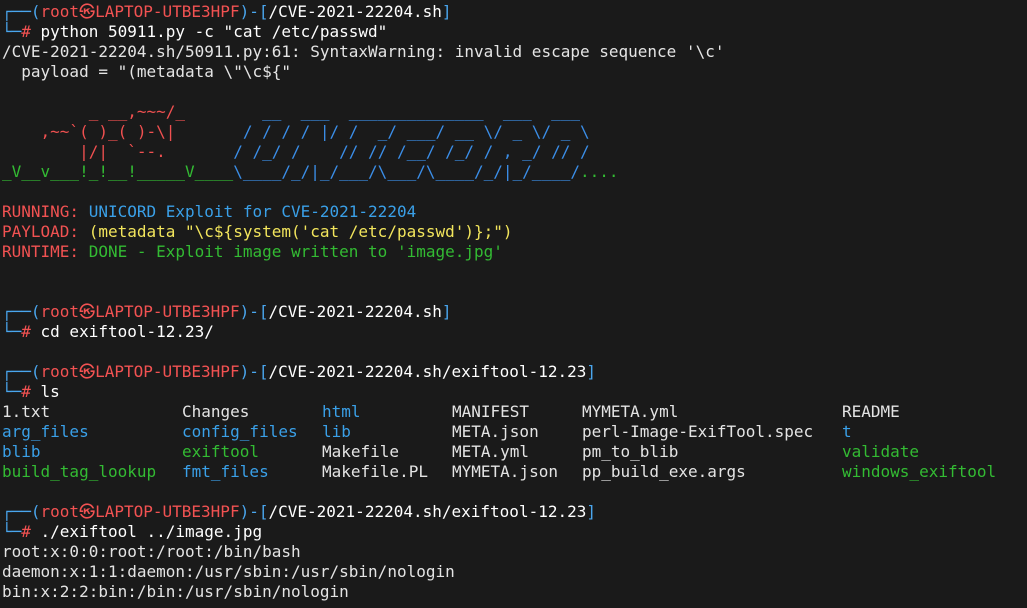 The image size is (1027, 608). I want to click on passwd-output-line: root:x:0:0:root:/root:/bin/bash, so click(151, 551).